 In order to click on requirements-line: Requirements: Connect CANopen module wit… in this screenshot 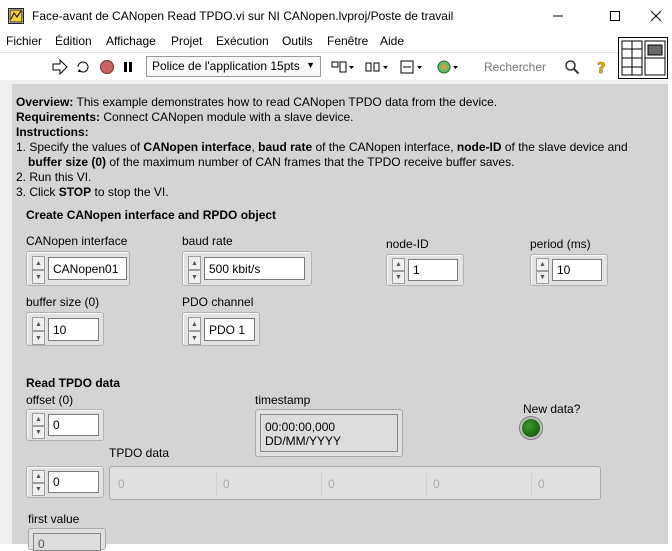, I will do `click(185, 117)`.